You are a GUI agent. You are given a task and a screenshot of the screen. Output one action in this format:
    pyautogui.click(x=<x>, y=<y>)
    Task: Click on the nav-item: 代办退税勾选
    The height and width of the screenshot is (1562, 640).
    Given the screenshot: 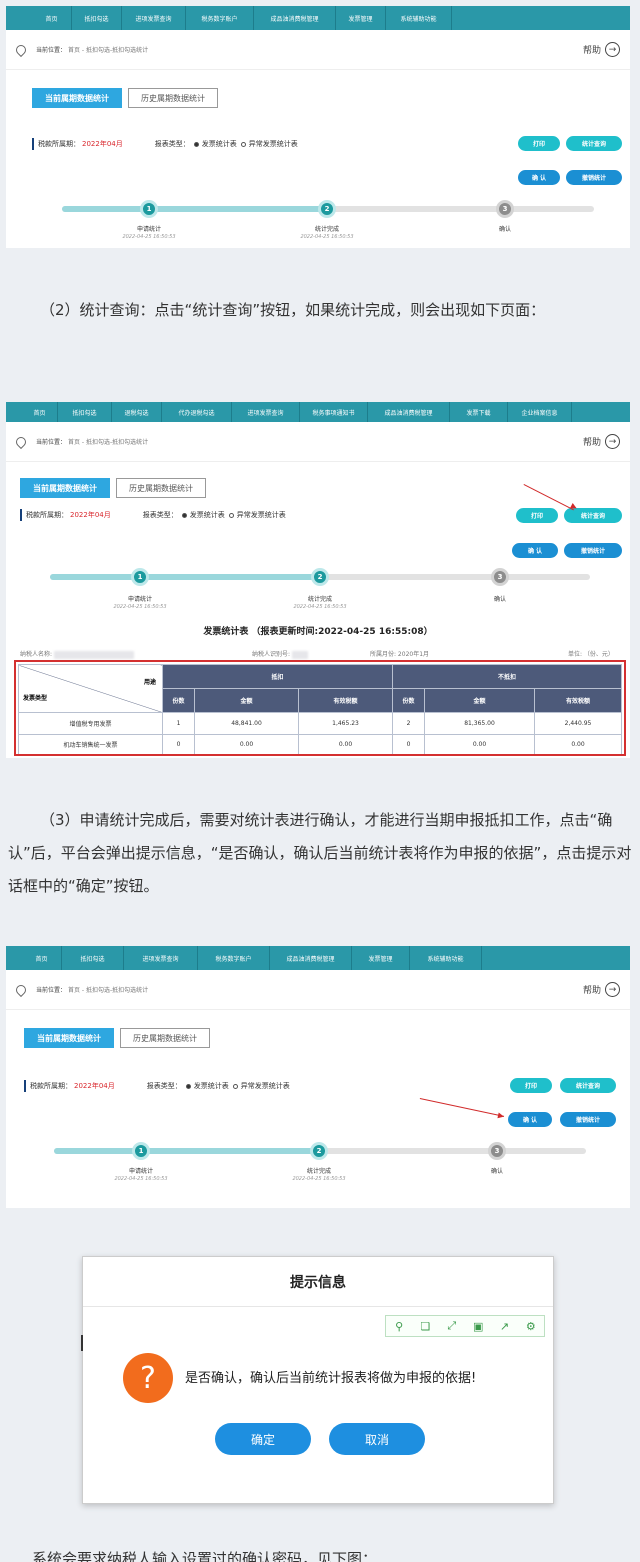 What is the action you would take?
    pyautogui.click(x=197, y=412)
    